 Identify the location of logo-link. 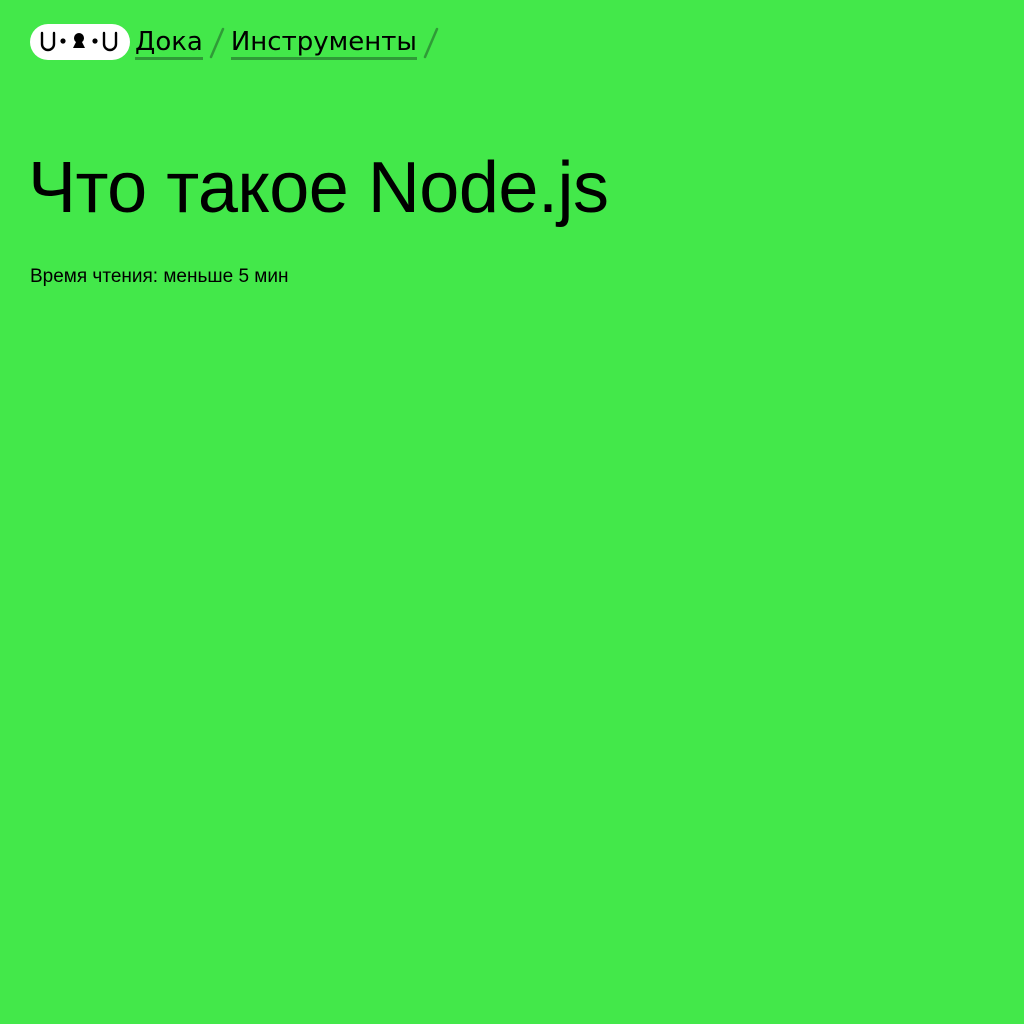
(80, 42).